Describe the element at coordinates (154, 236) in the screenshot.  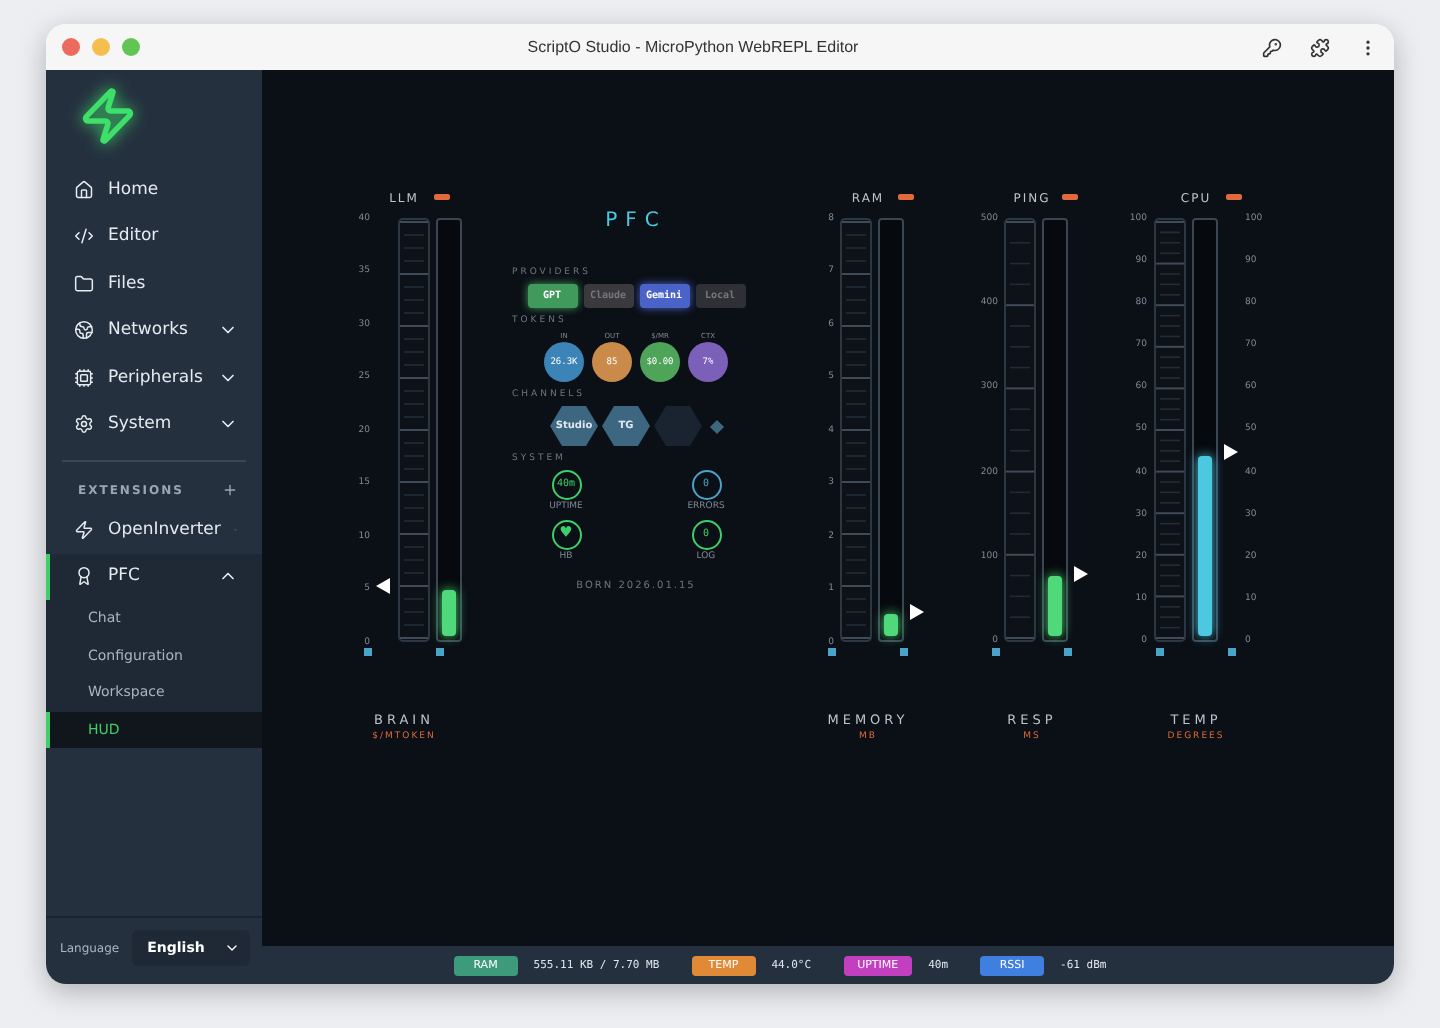
I see `nav-item: Editor` at that location.